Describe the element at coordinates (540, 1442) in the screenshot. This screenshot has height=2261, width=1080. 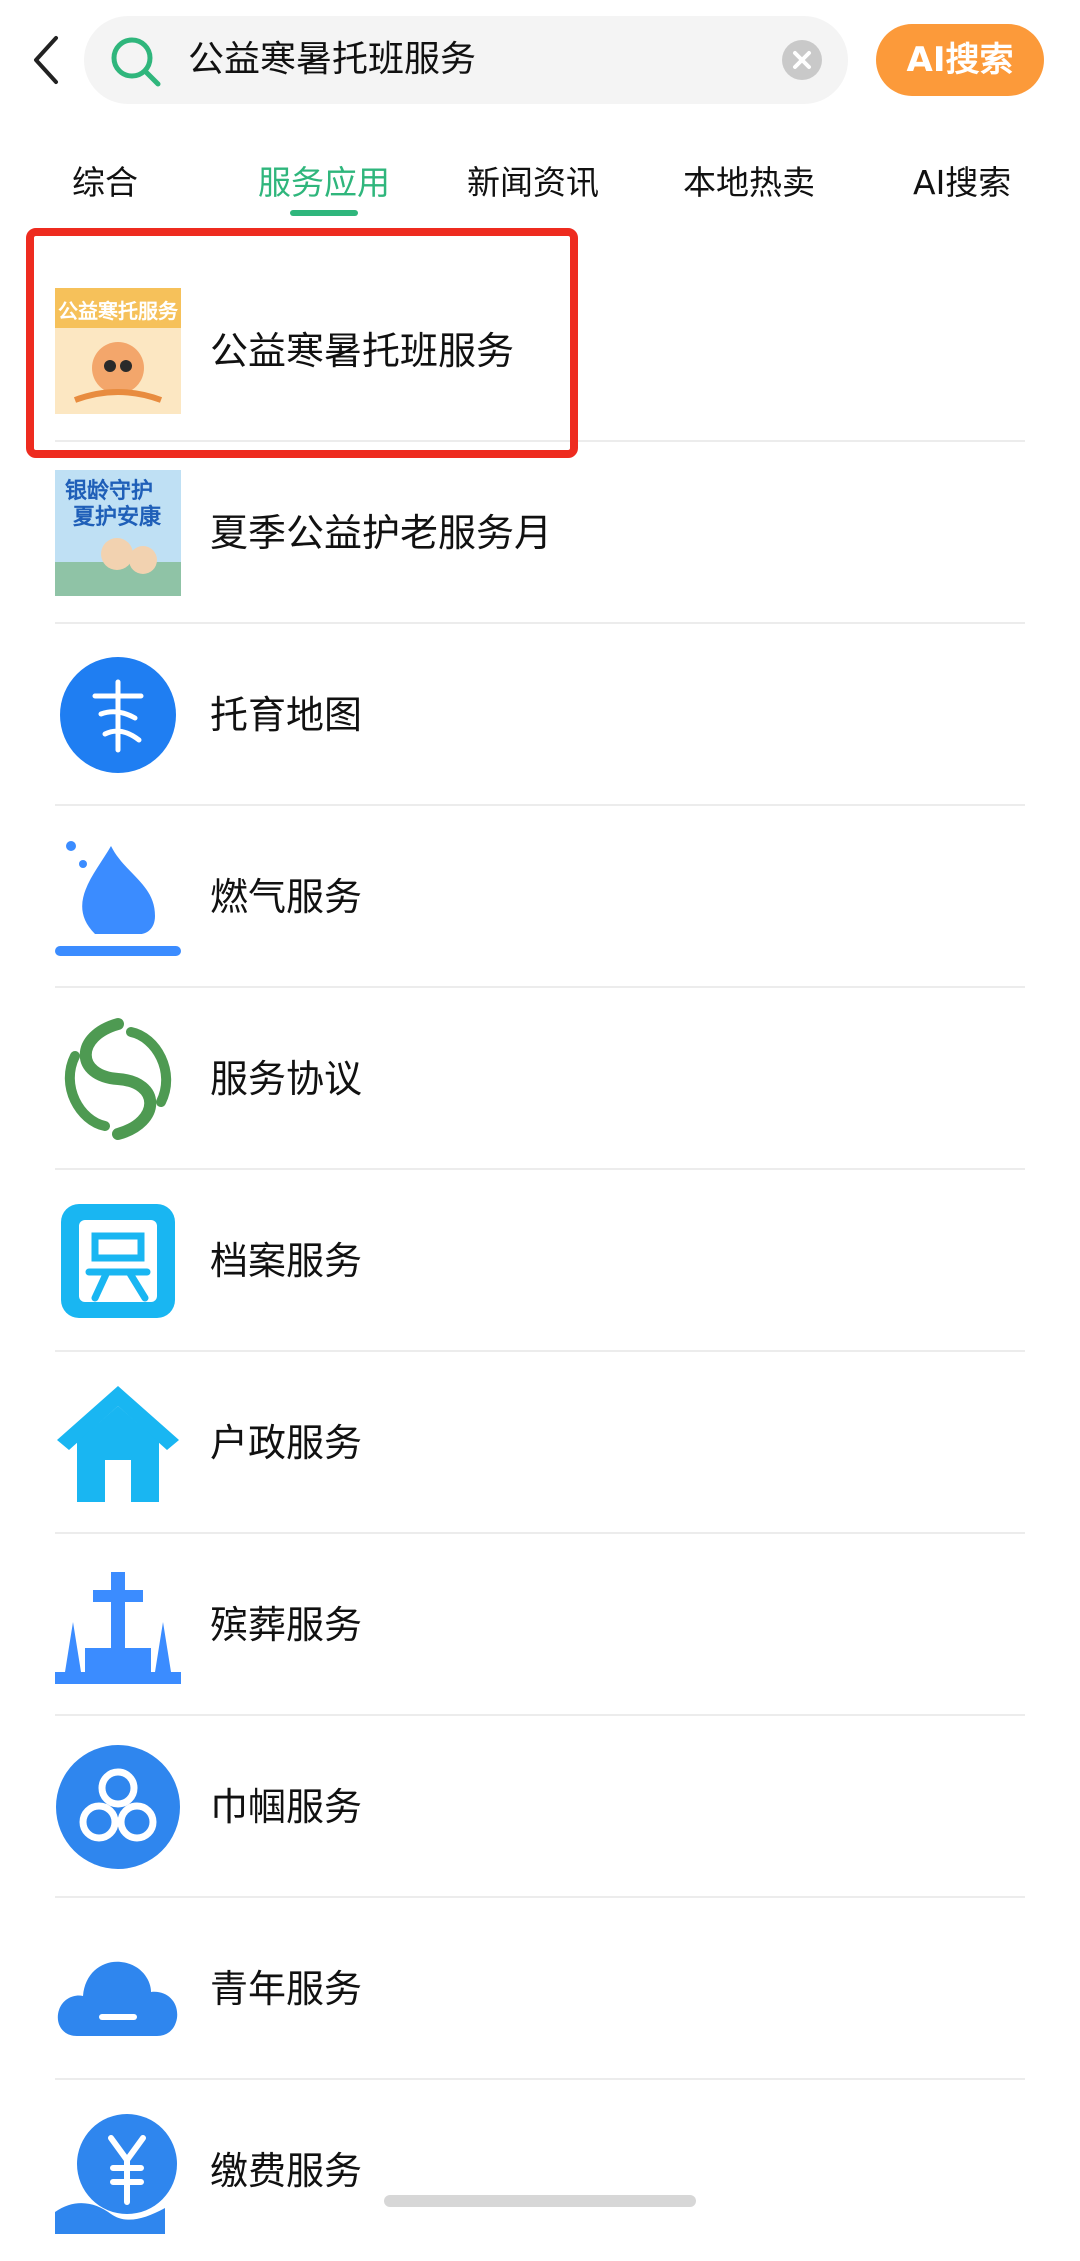
I see `list-item-household-registration: 户政服务` at that location.